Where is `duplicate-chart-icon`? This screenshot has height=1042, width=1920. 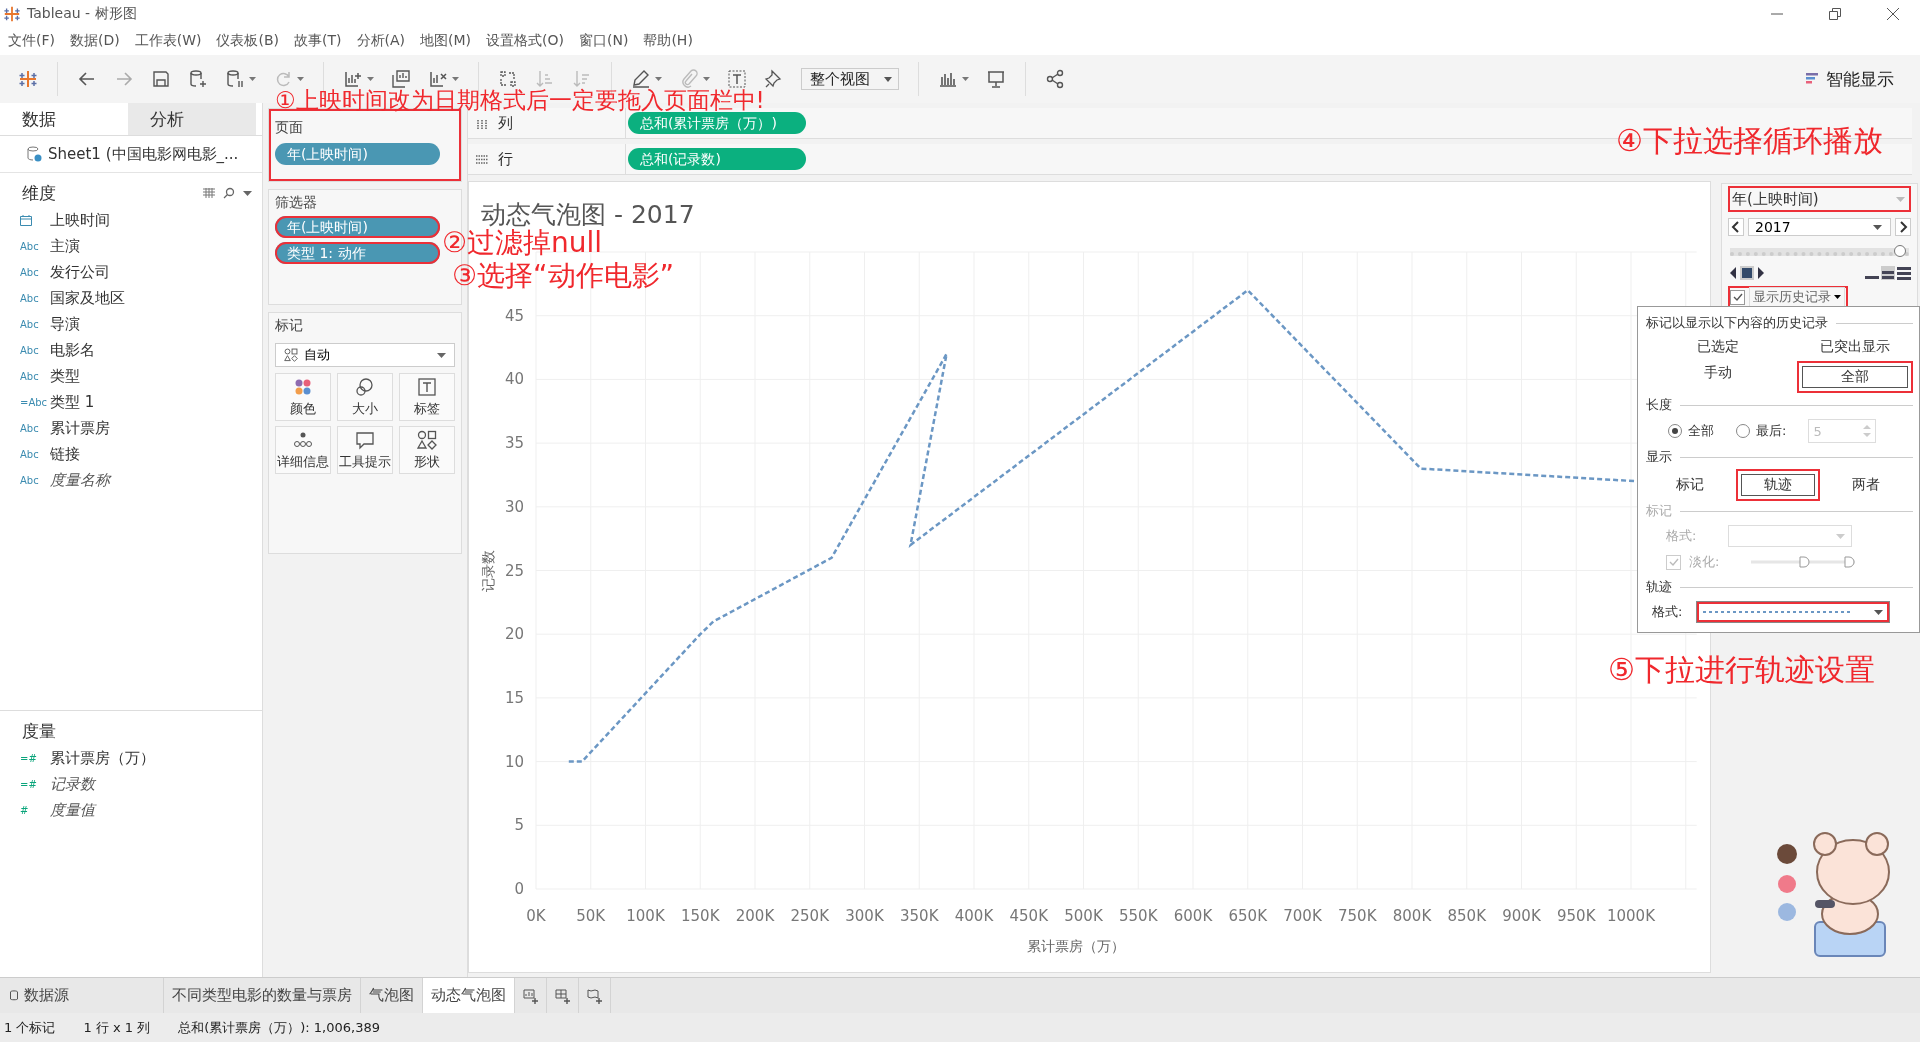
duplicate-chart-icon is located at coordinates (401, 79).